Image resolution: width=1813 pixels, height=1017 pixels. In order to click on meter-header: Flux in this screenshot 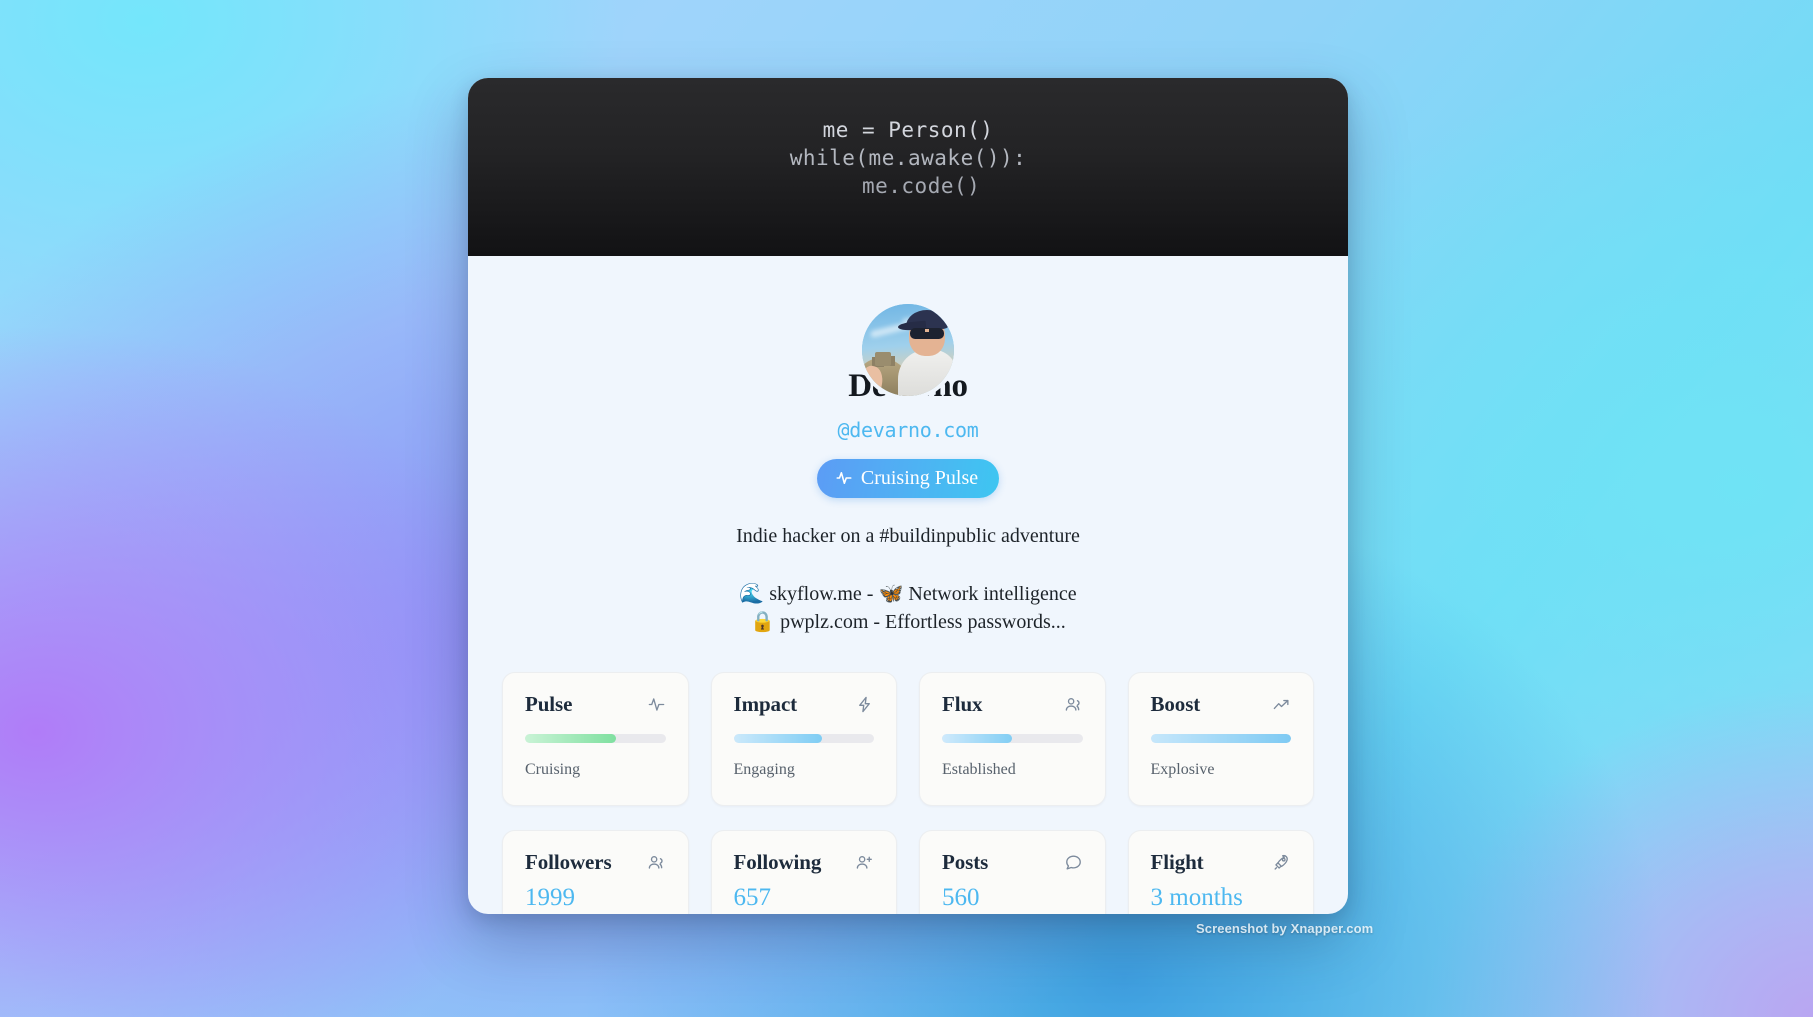, I will do `click(1012, 704)`.